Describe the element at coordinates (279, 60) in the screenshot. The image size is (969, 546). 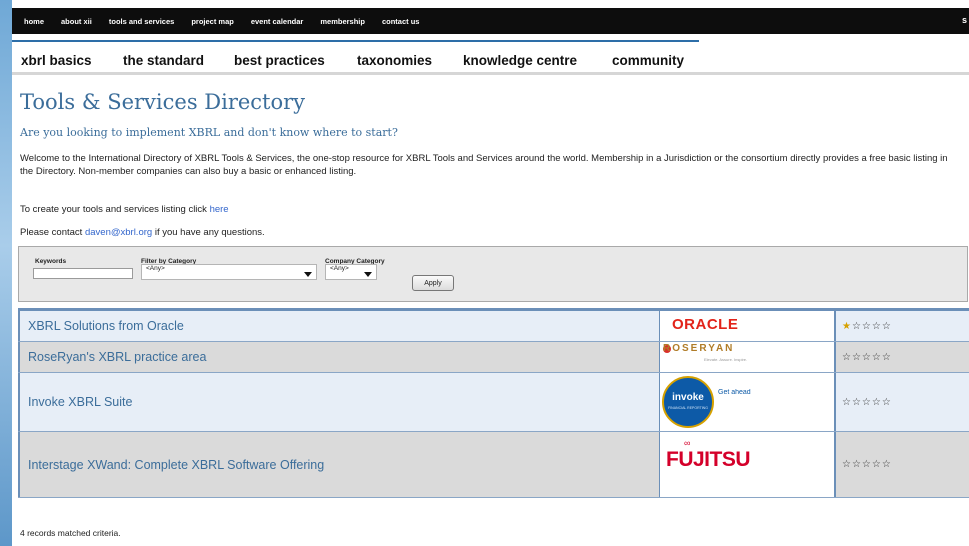
I see `tab-best-practices: best practices` at that location.